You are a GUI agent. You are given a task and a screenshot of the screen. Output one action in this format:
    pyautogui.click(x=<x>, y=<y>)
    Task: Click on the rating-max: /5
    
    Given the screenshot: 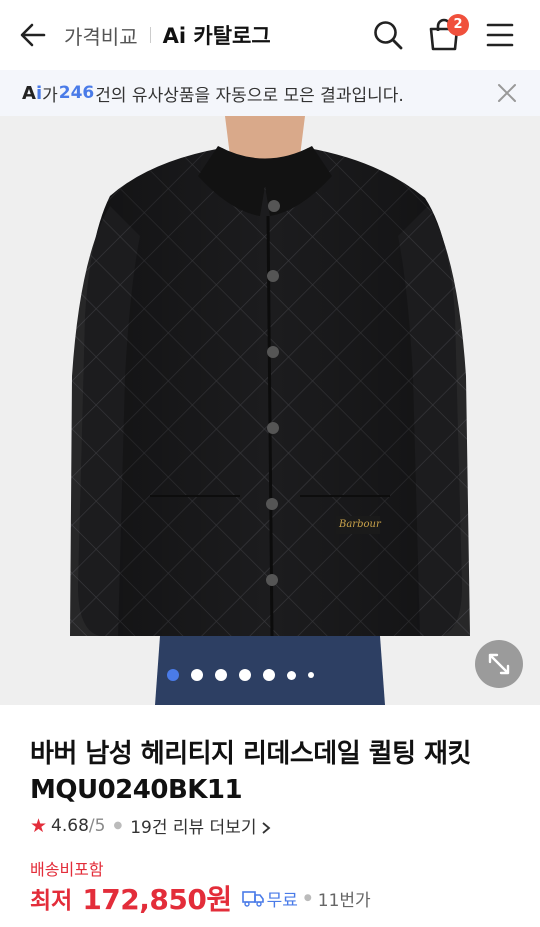 What is the action you would take?
    pyautogui.click(x=97, y=825)
    